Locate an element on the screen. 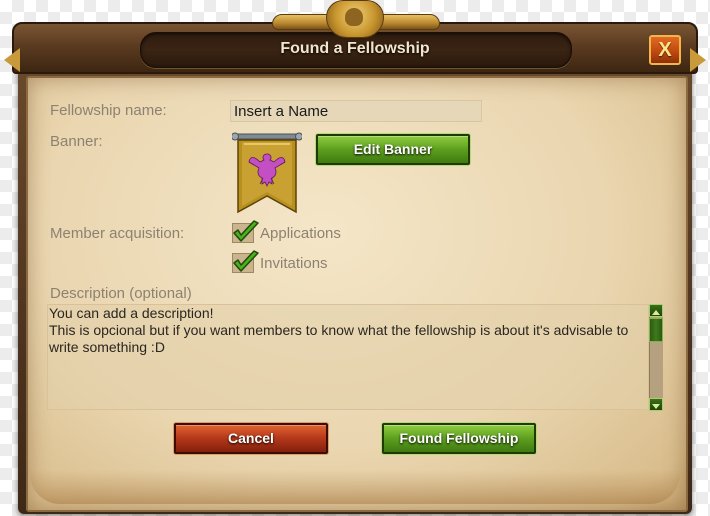 The height and width of the screenshot is (516, 710). member-acquisition-label: Member acquisition: is located at coordinates (117, 233).